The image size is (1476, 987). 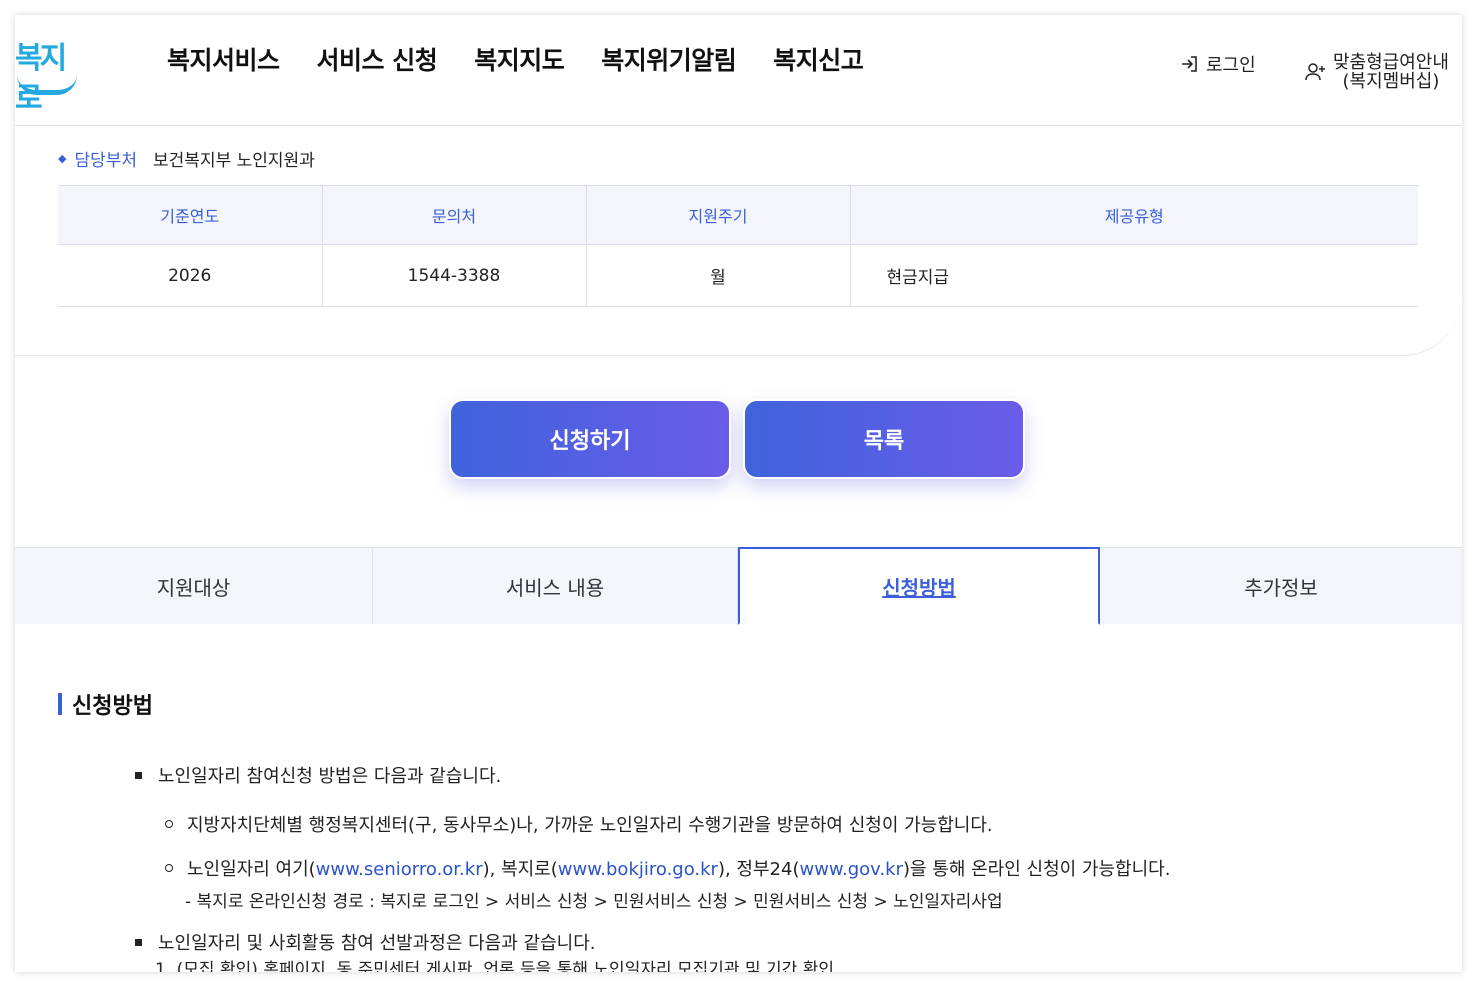 I want to click on service-info-table: 기준연도 문의처 지원주기 제공유형 2026 1544-3388 월 현금지급, so click(x=738, y=246).